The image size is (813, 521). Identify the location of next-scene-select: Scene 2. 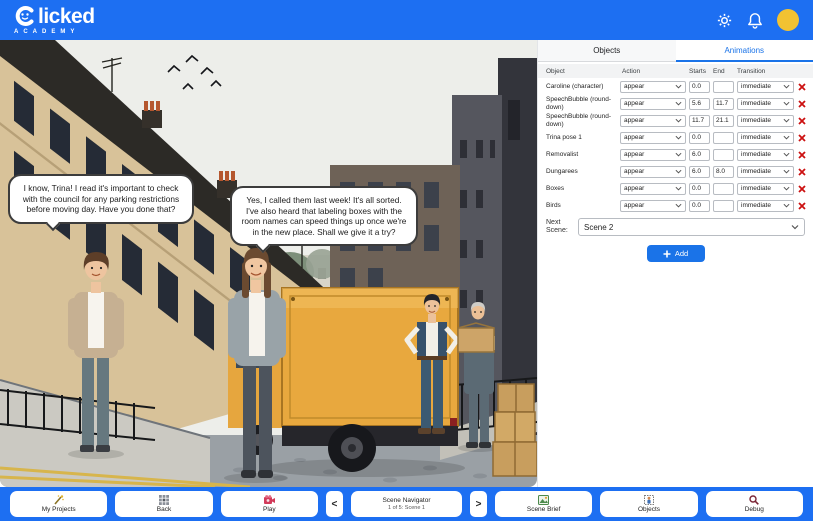
(691, 227).